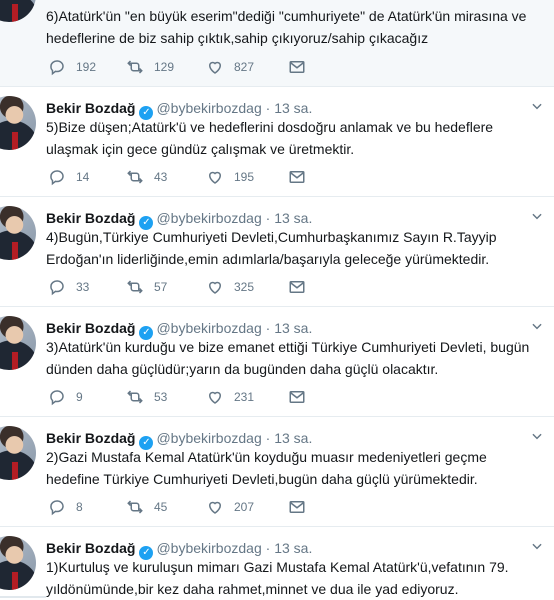 The width and height of the screenshot is (554, 600). Describe the element at coordinates (181, 397) in the screenshot. I see `tweet-actions: 9 53 231` at that location.